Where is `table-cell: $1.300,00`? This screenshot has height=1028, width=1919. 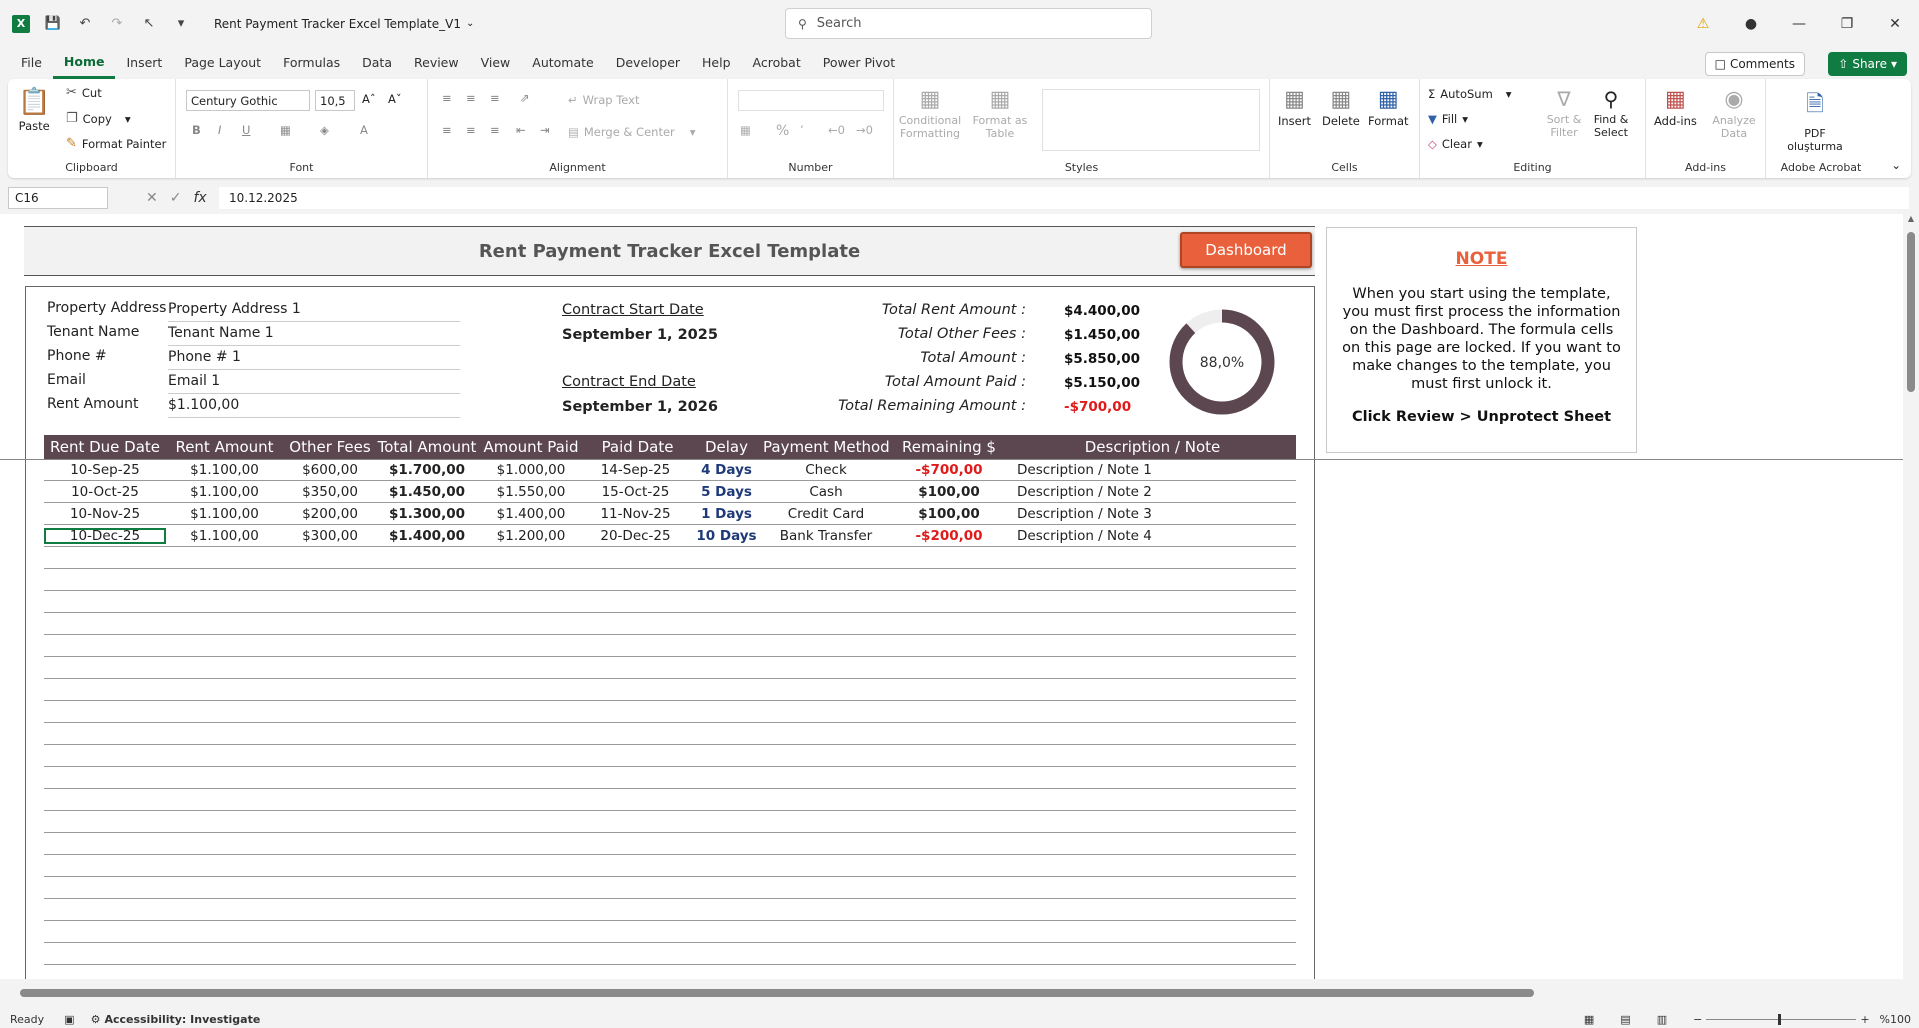 table-cell: $1.300,00 is located at coordinates (427, 514).